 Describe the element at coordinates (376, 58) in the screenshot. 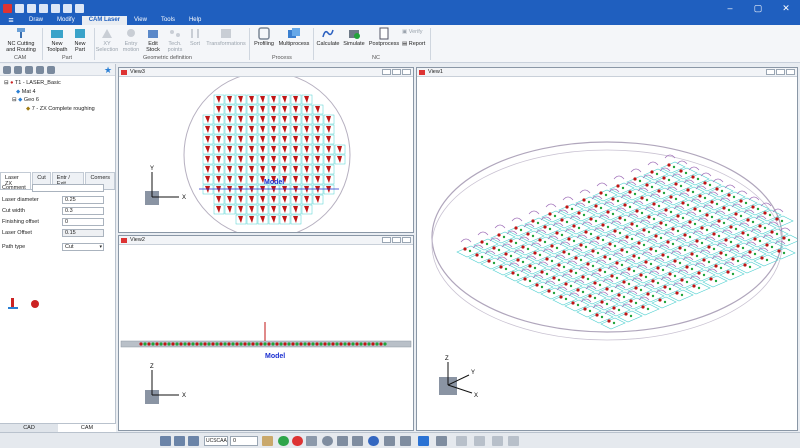

I see `group-nc: NC` at that location.